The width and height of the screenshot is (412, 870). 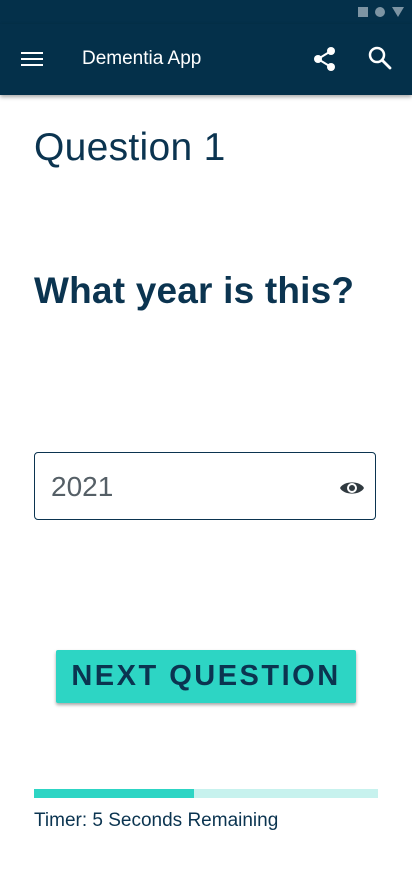 I want to click on status-circle-icon, so click(x=380, y=12).